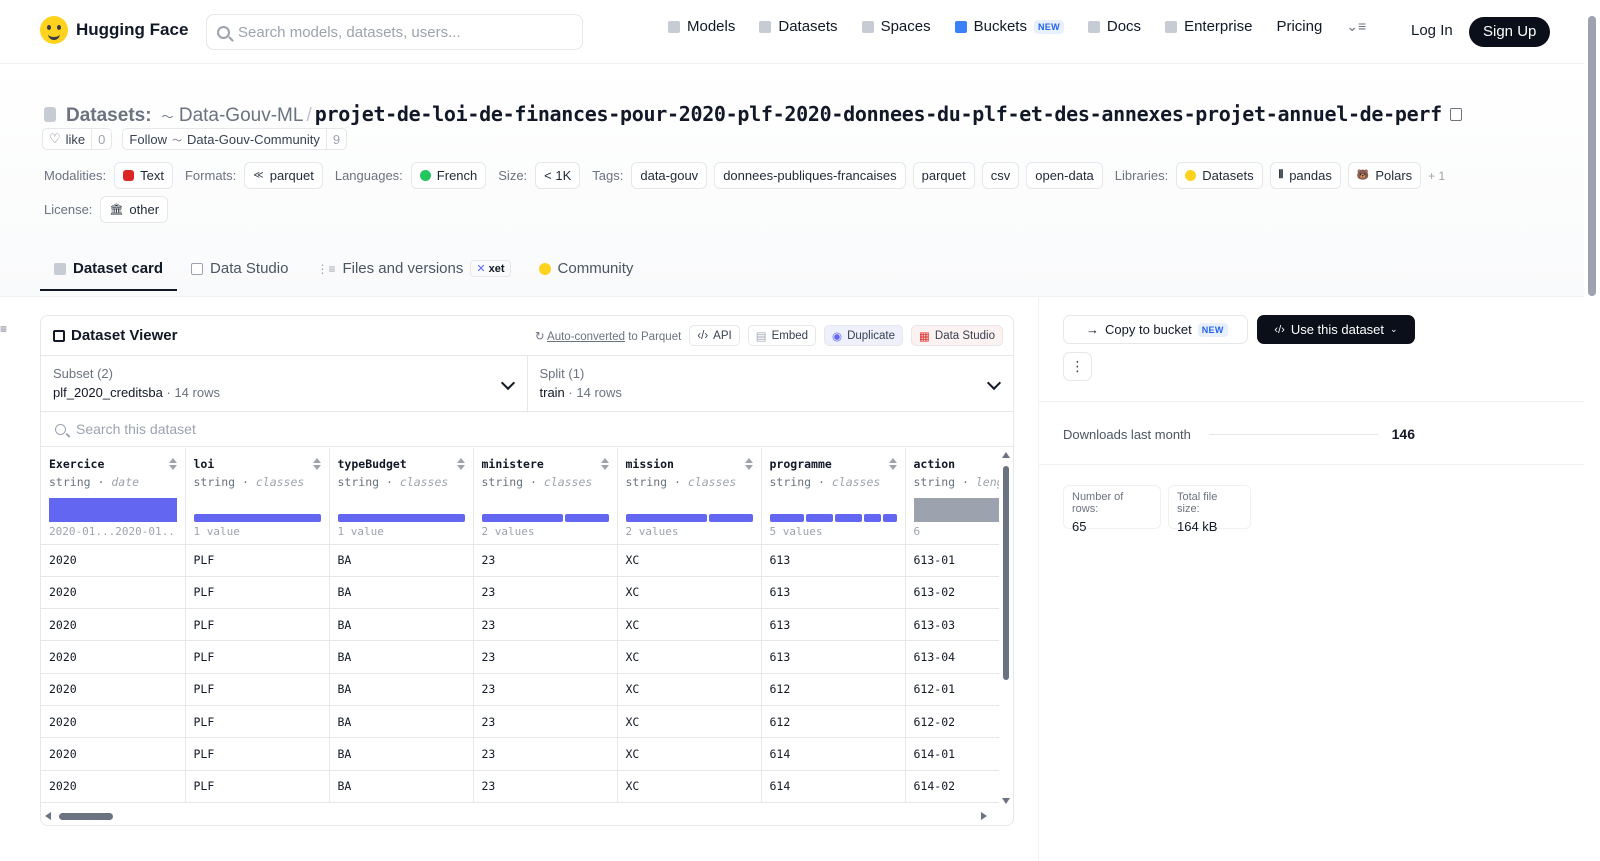 The image size is (1600, 861). Describe the element at coordinates (957, 335) in the screenshot. I see `data-studio-button: ▦ Data Studio` at that location.